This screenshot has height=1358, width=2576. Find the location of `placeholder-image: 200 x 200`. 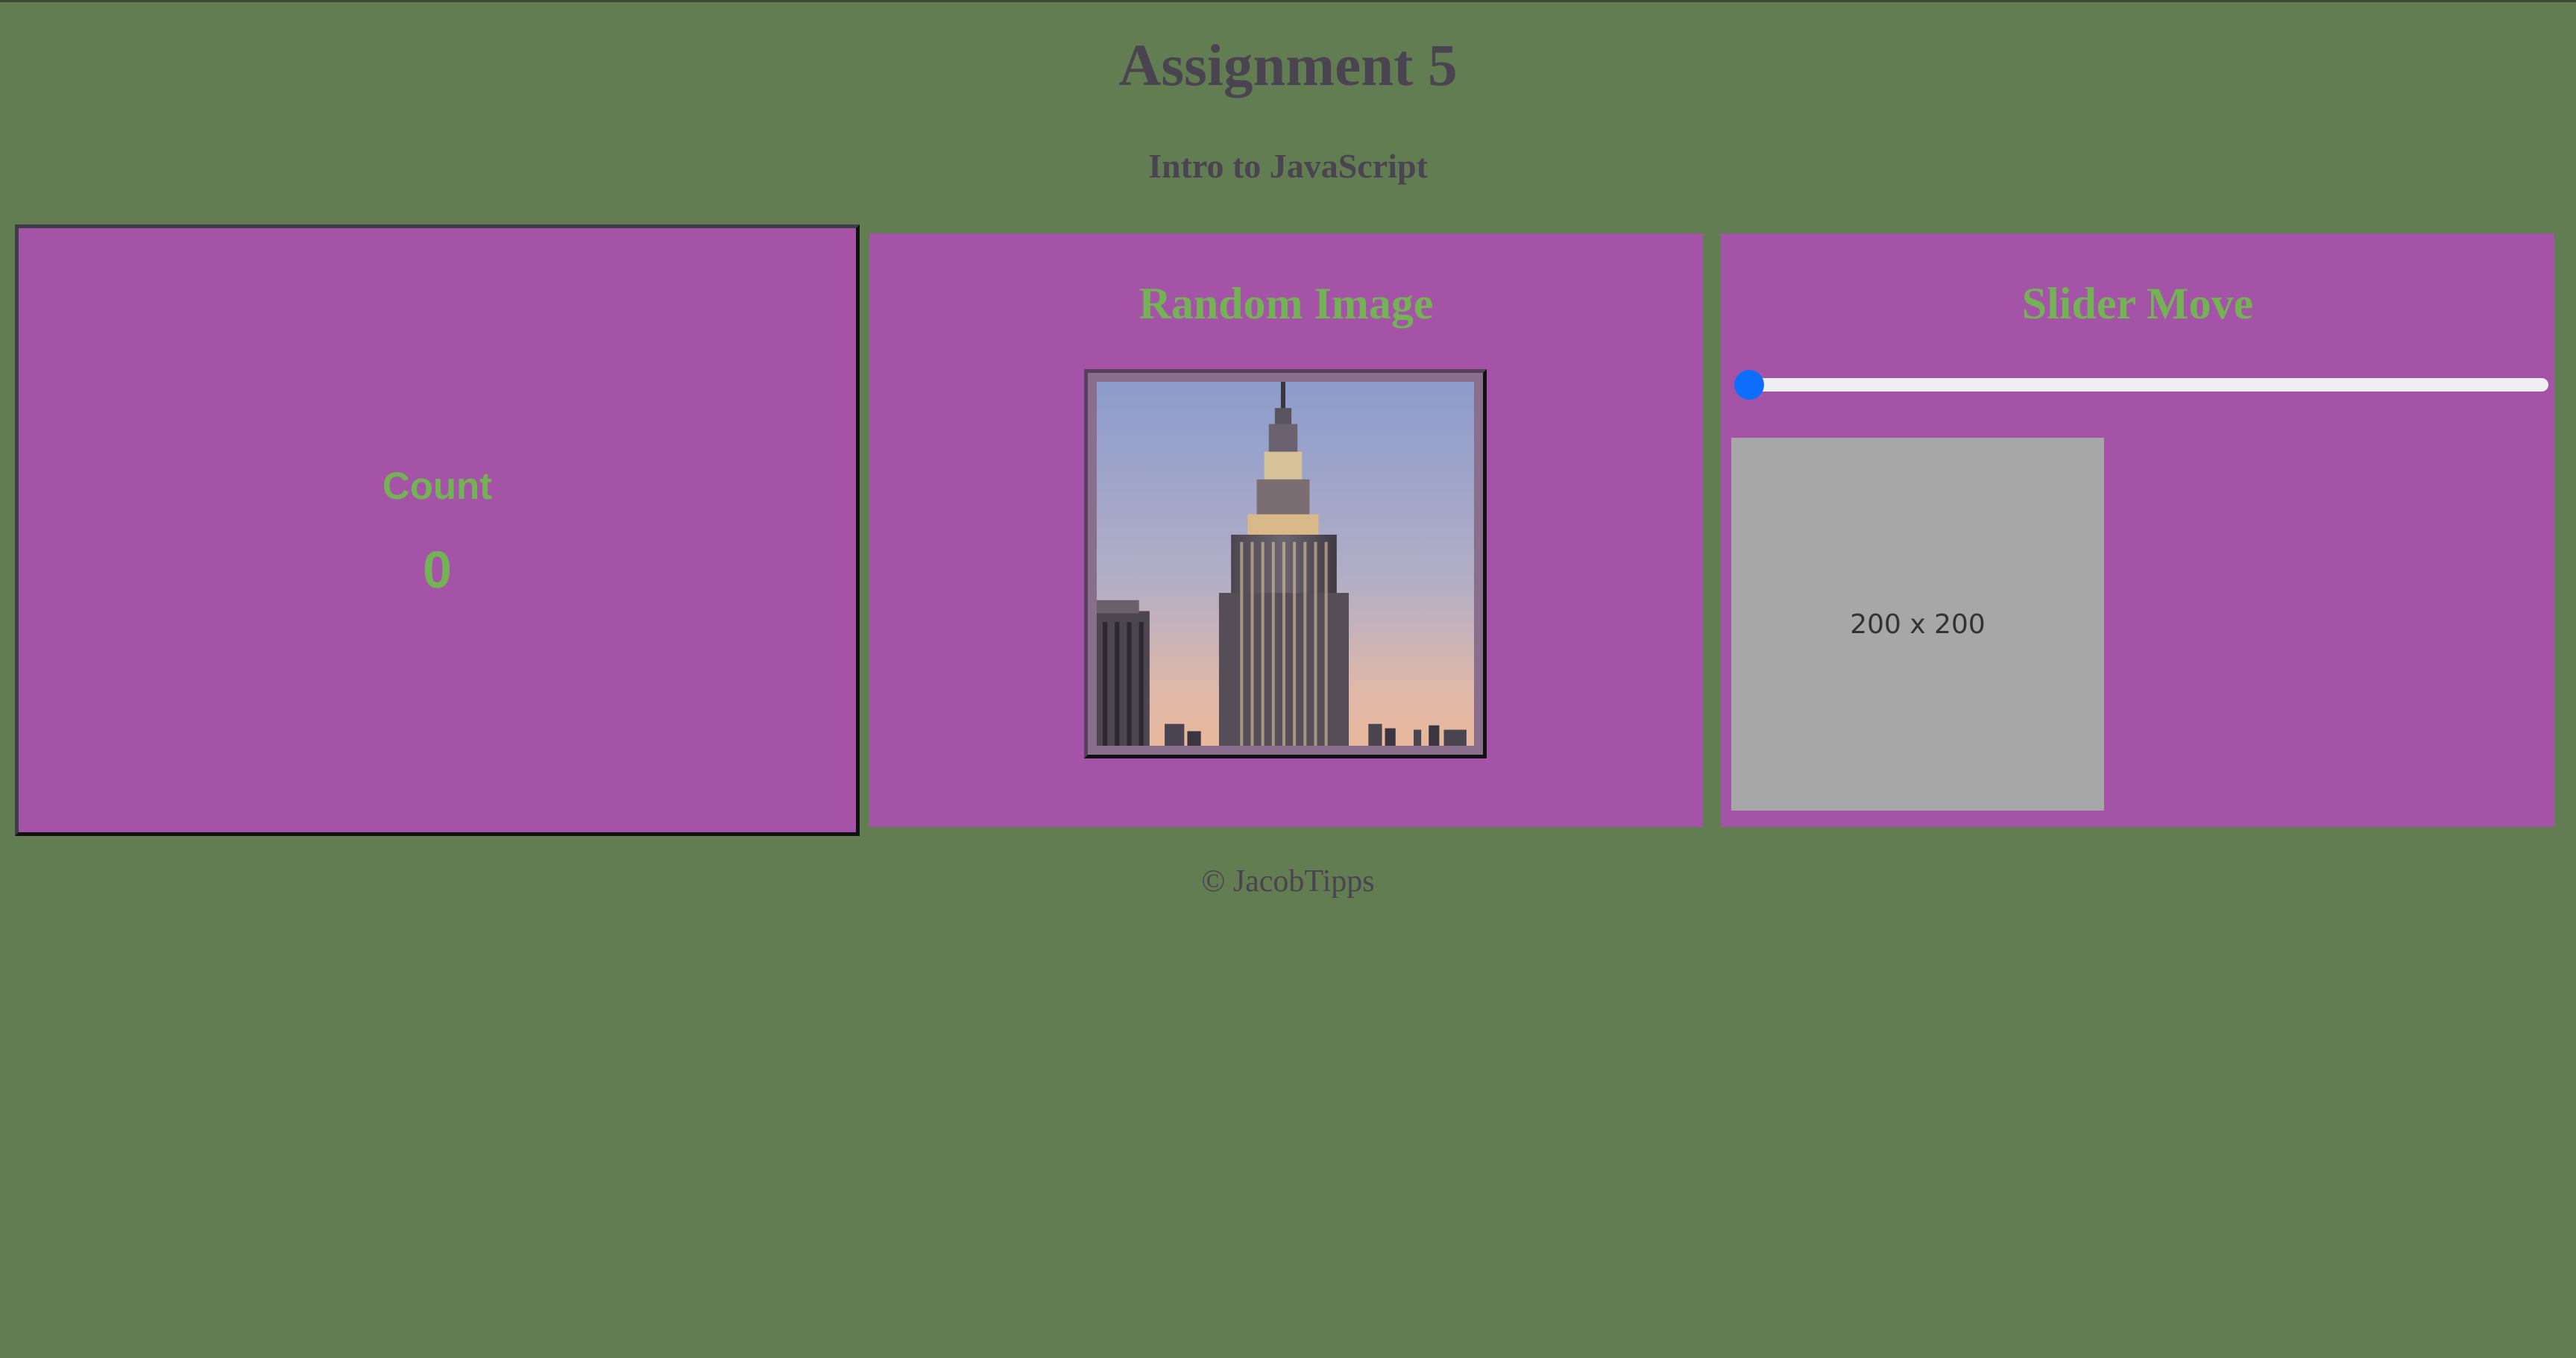

placeholder-image: 200 x 200 is located at coordinates (1917, 624).